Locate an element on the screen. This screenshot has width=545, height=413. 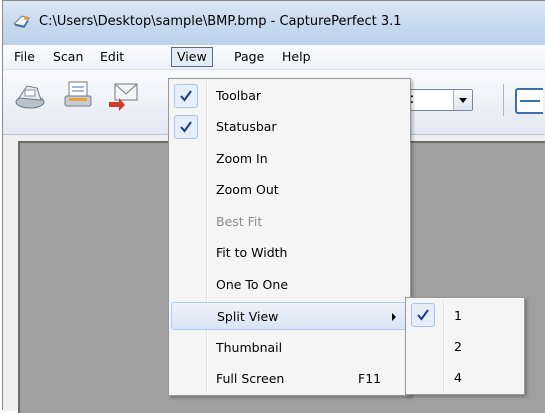
email-icon is located at coordinates (124, 95).